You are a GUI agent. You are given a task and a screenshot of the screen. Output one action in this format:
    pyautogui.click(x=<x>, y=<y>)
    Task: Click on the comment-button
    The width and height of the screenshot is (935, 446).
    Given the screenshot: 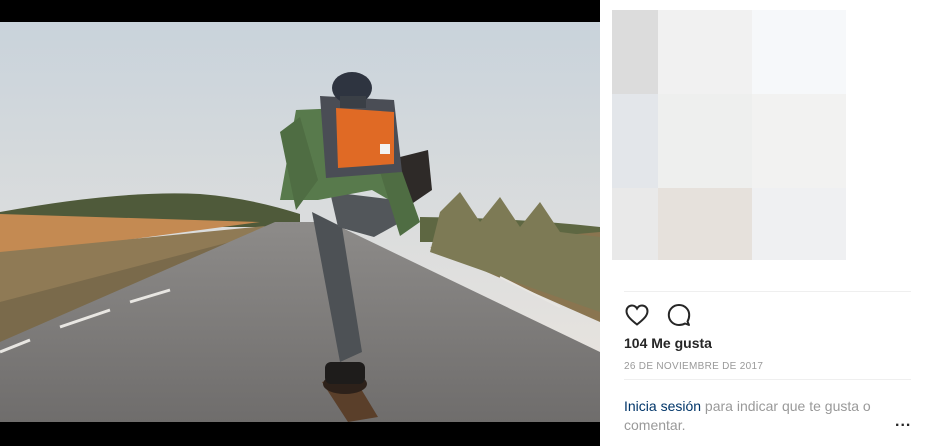 What is the action you would take?
    pyautogui.click(x=679, y=315)
    